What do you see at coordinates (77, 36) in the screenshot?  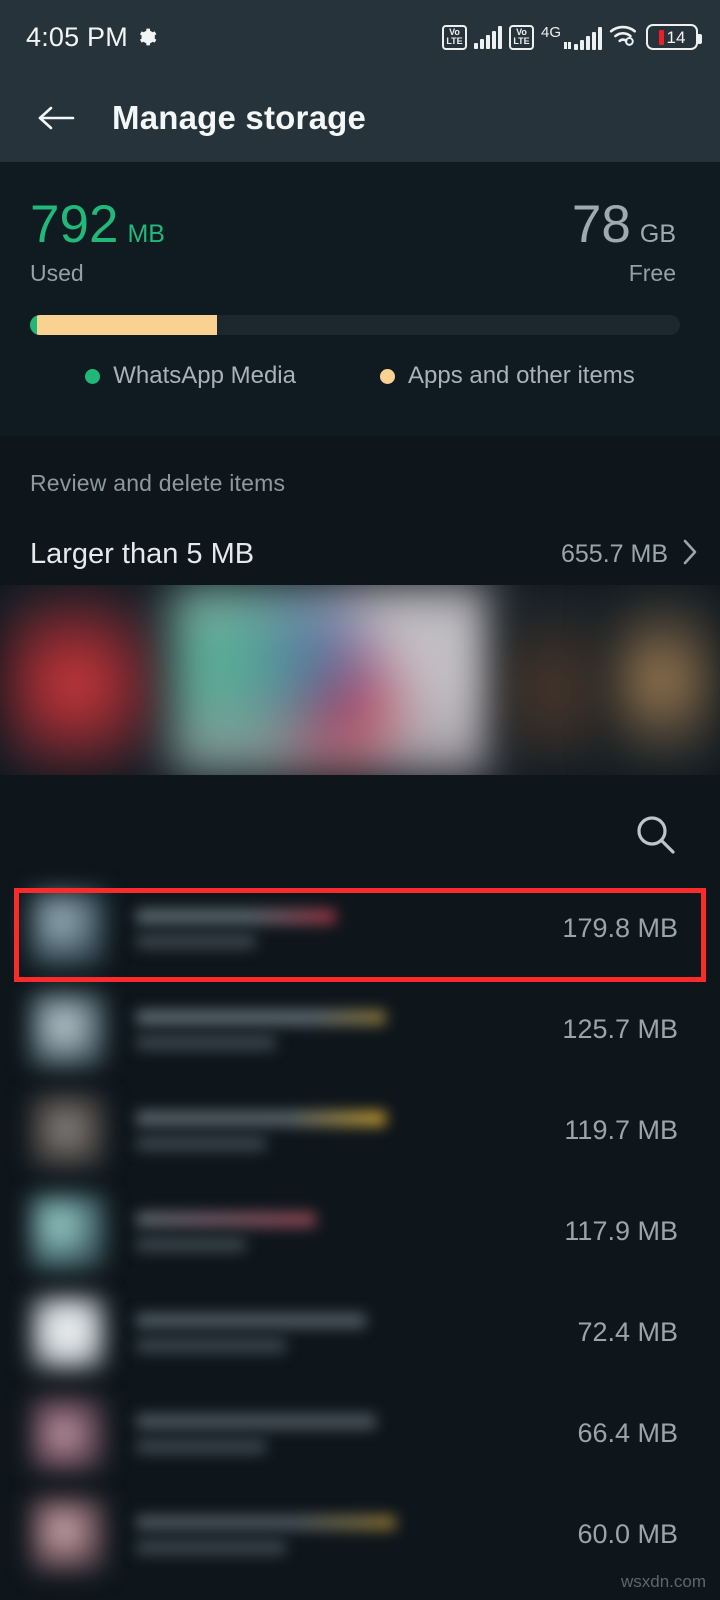 I see `status-bar-clock: 4:05 PM` at bounding box center [77, 36].